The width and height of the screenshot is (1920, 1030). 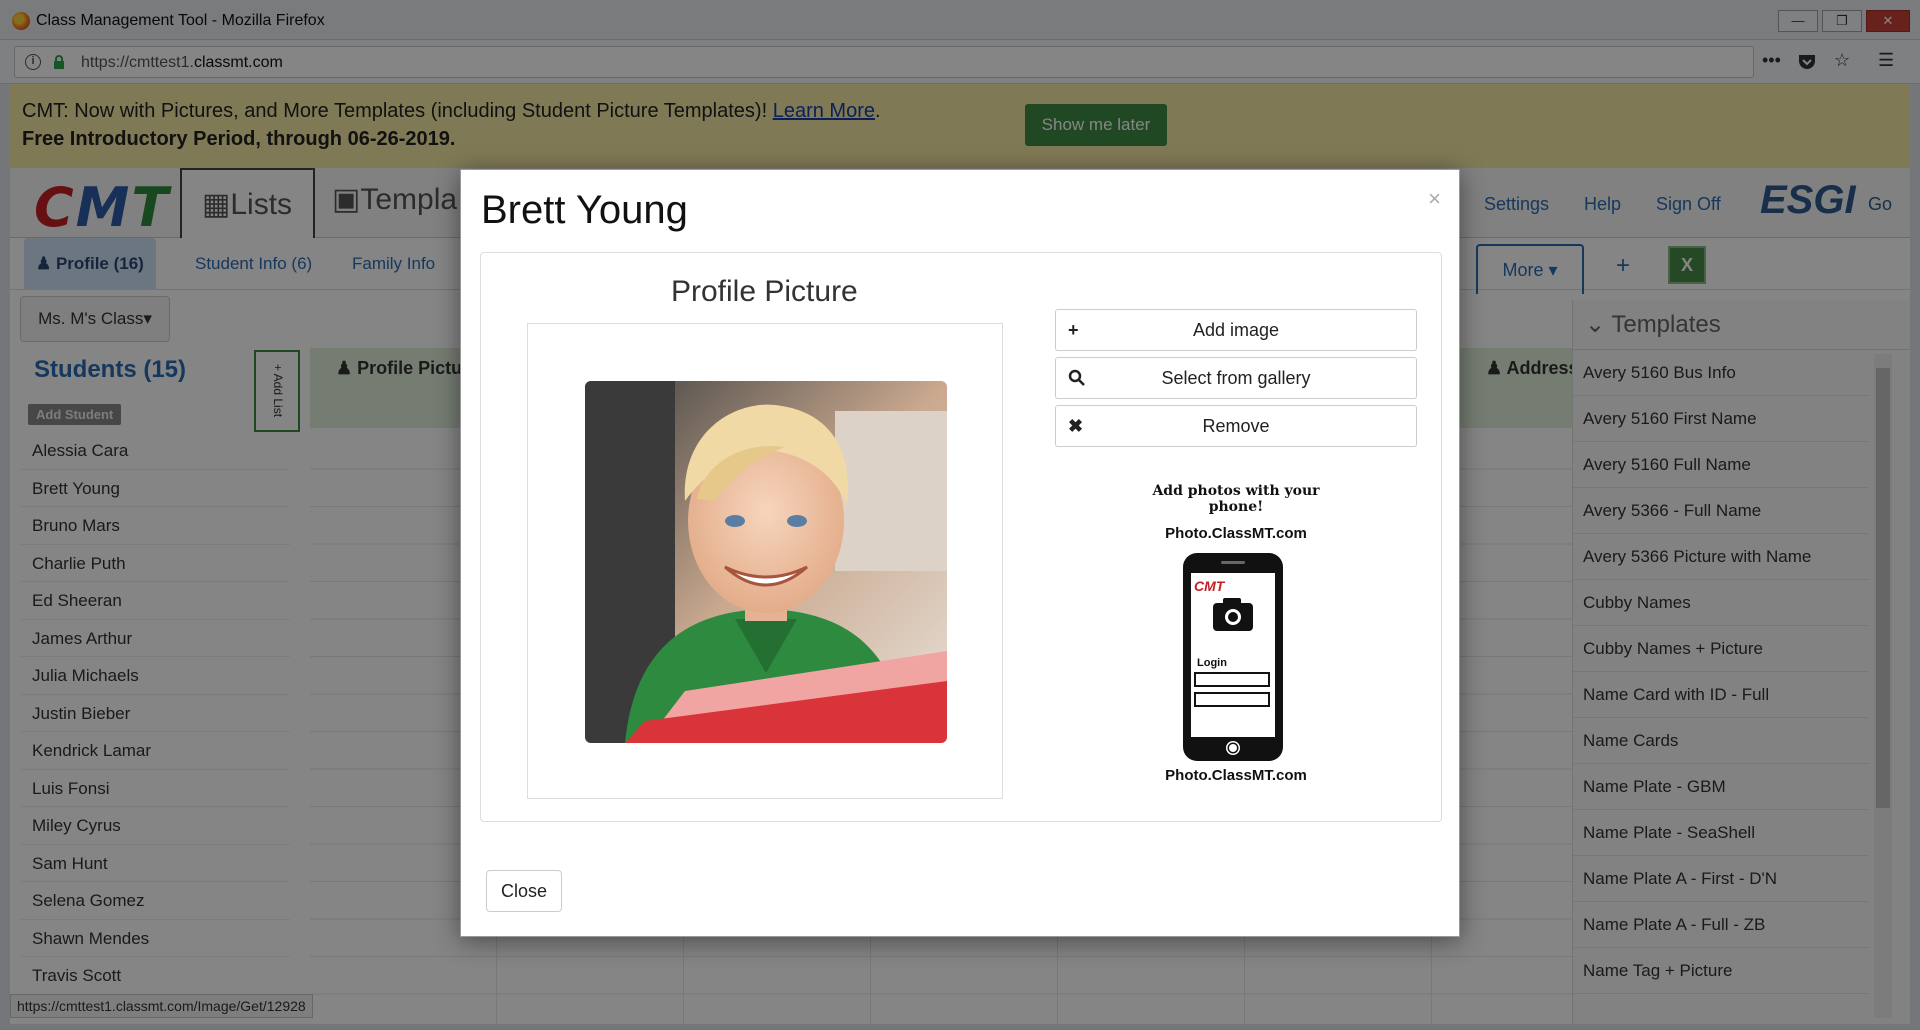 What do you see at coordinates (1236, 330) in the screenshot?
I see `add-image-button: + Add image` at bounding box center [1236, 330].